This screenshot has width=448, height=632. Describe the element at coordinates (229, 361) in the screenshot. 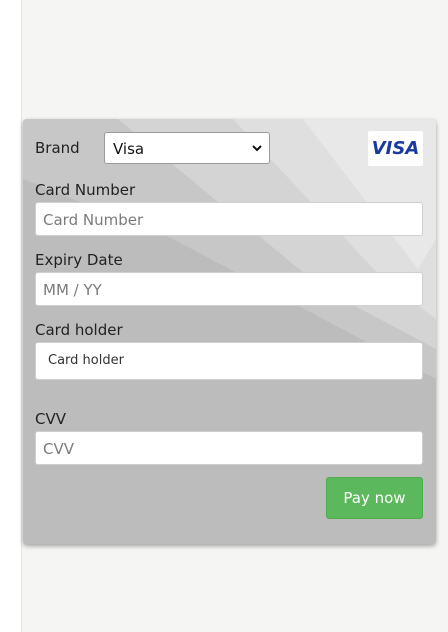

I see `card-holder-input: Card holder` at that location.